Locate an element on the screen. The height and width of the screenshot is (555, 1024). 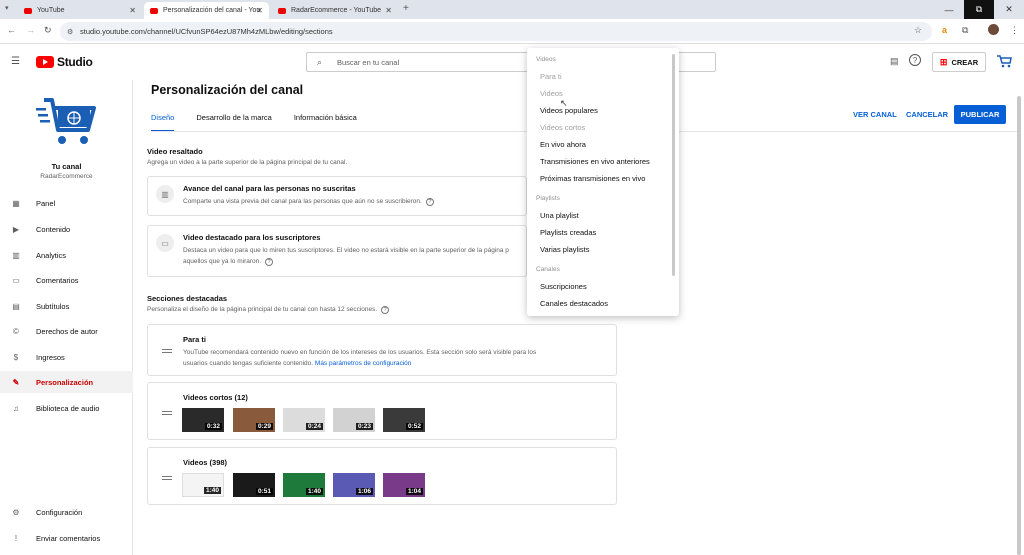
dropdown-item-varias-playlists: Varias playlists is located at coordinates (564, 249).